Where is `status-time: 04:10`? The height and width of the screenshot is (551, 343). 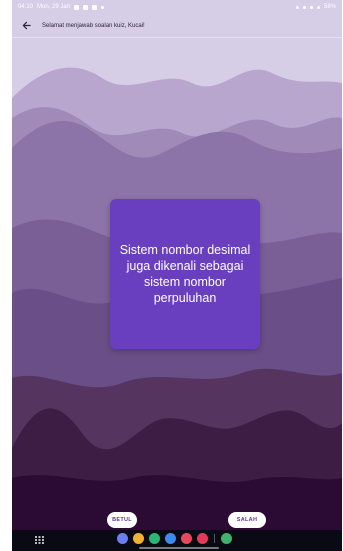
status-time: 04:10 is located at coordinates (26, 7).